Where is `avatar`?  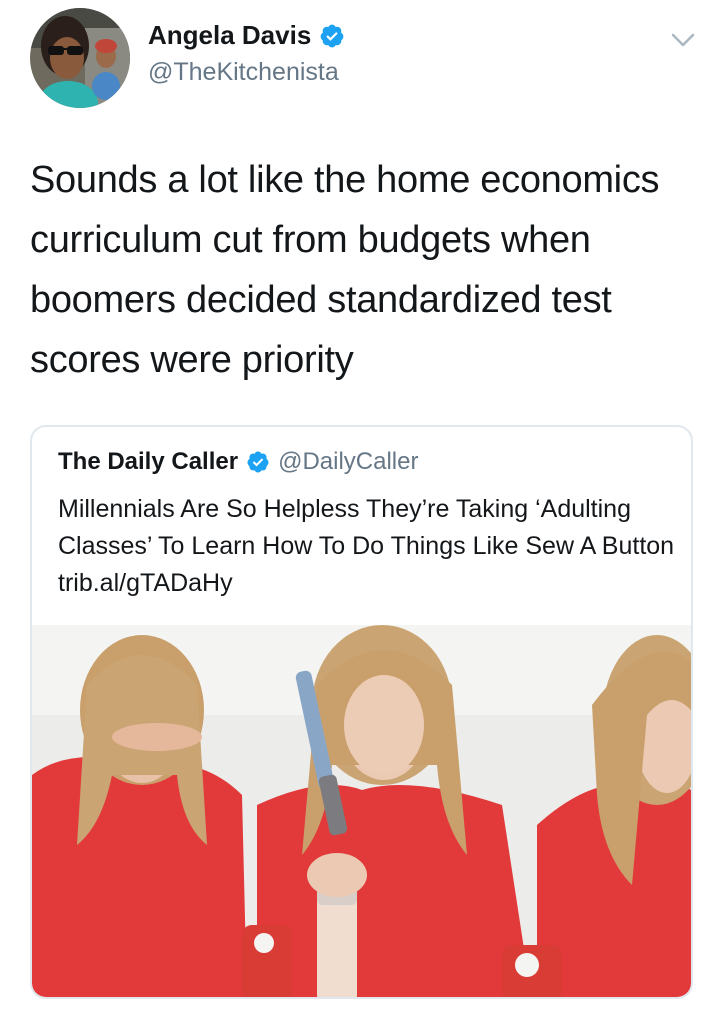 avatar is located at coordinates (80, 58).